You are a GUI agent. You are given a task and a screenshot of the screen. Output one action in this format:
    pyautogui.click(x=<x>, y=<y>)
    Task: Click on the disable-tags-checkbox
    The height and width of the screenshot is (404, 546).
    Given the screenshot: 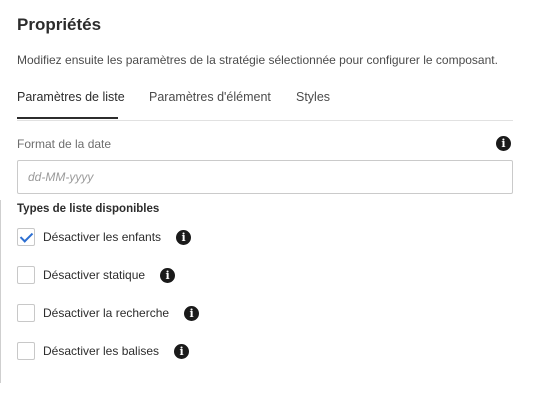 What is the action you would take?
    pyautogui.click(x=26, y=351)
    